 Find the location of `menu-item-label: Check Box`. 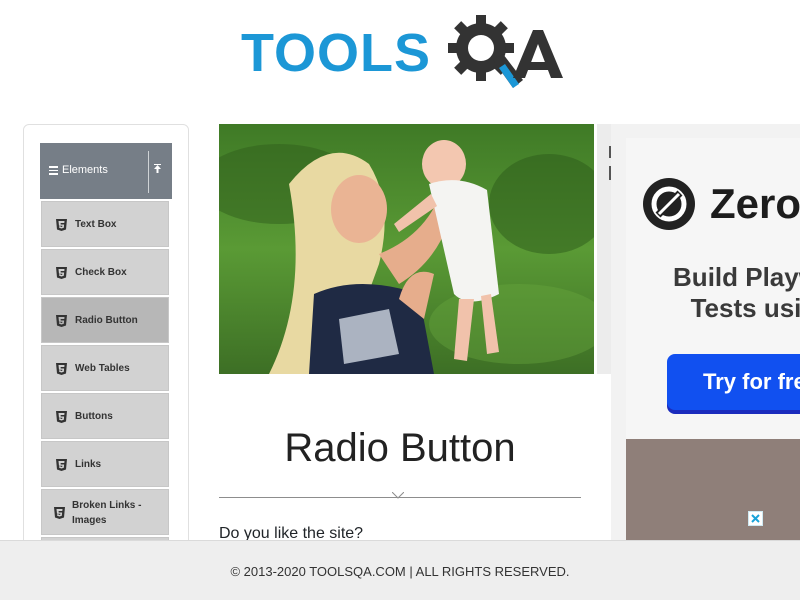

menu-item-label: Check Box is located at coordinates (101, 272).